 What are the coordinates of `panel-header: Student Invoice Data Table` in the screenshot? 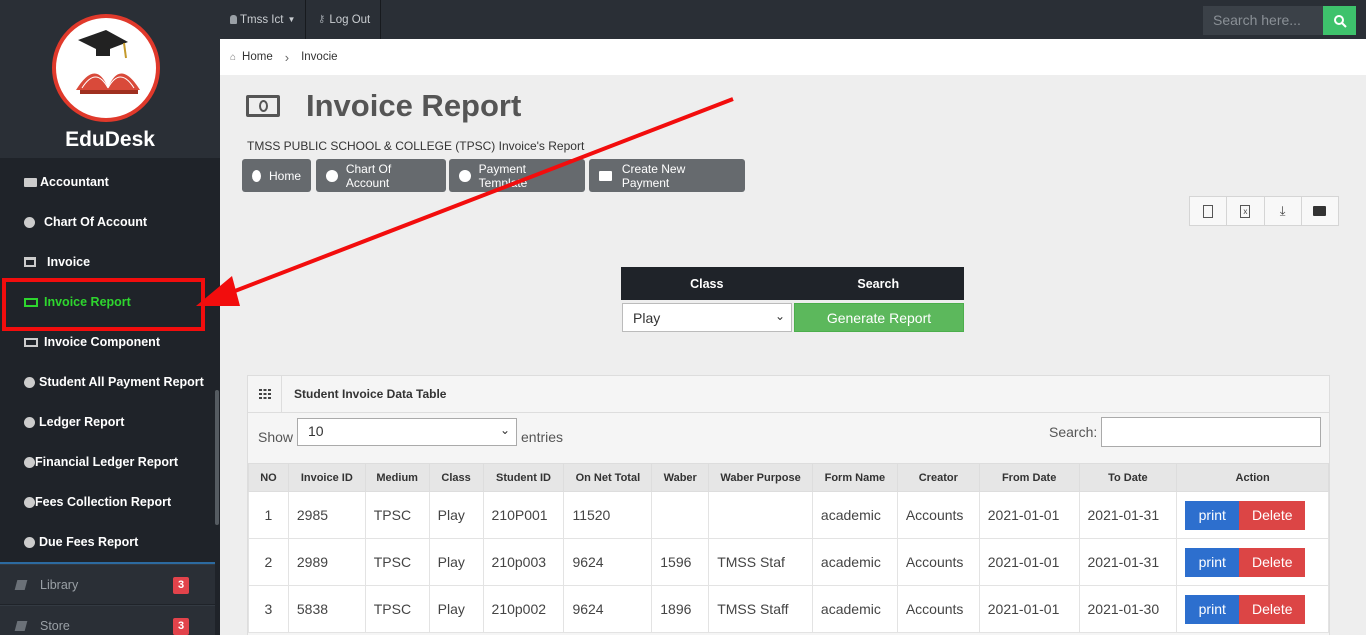 It's located at (788, 394).